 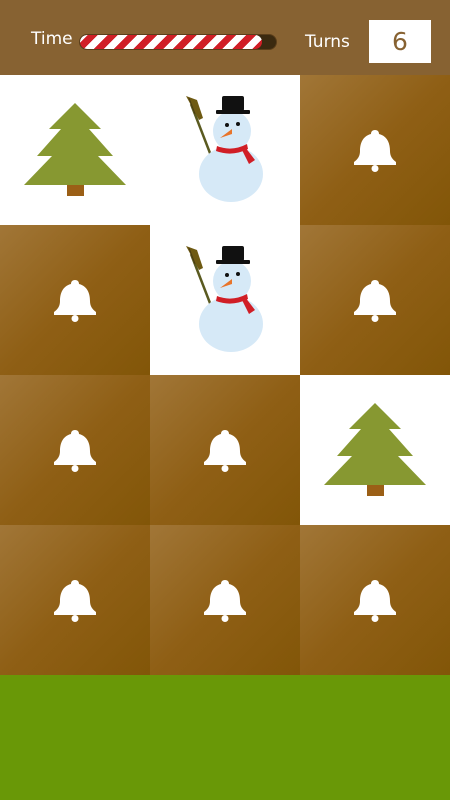 What do you see at coordinates (400, 41) in the screenshot?
I see `turns-counter: 6` at bounding box center [400, 41].